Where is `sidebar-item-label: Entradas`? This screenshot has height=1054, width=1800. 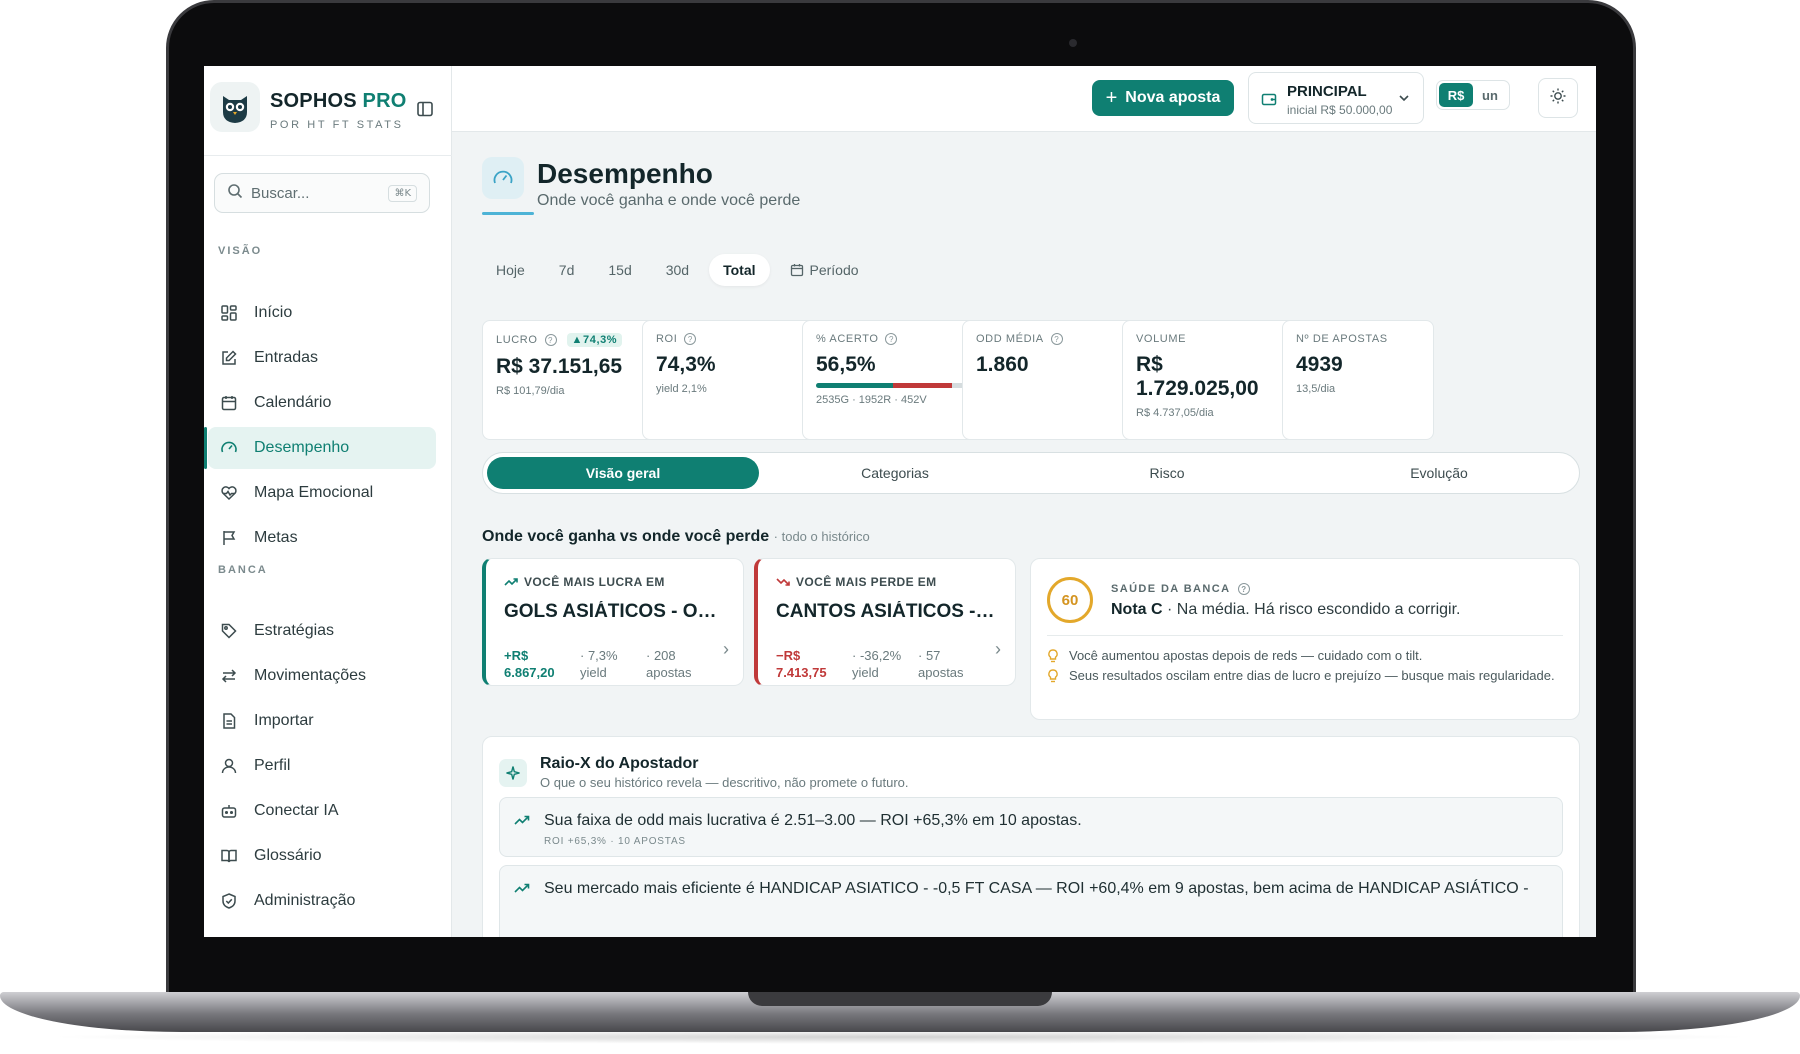 sidebar-item-label: Entradas is located at coordinates (286, 357).